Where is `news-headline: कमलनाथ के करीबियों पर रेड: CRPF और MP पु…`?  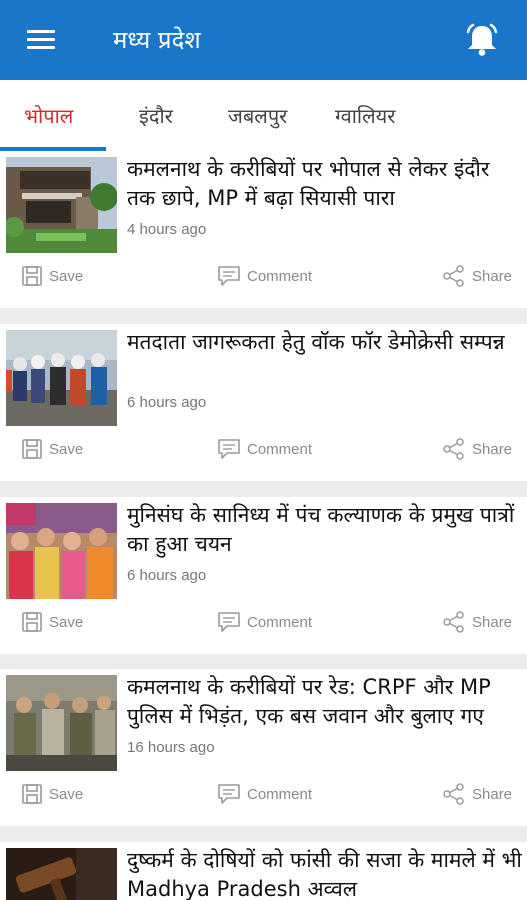
news-headline: कमलनाथ के करीबियों पर रेड: CRPF और MP पु… is located at coordinates (324, 702).